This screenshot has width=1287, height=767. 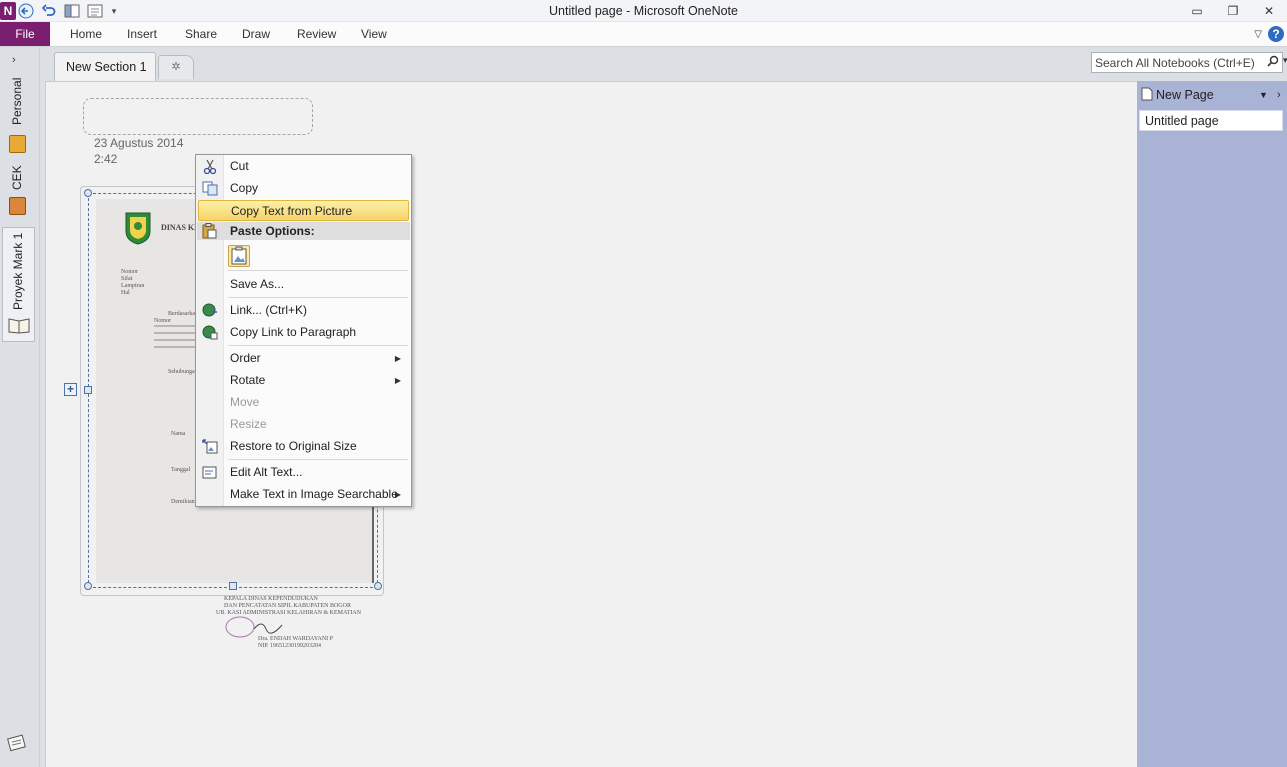 I want to click on page-title-field, so click(x=198, y=116).